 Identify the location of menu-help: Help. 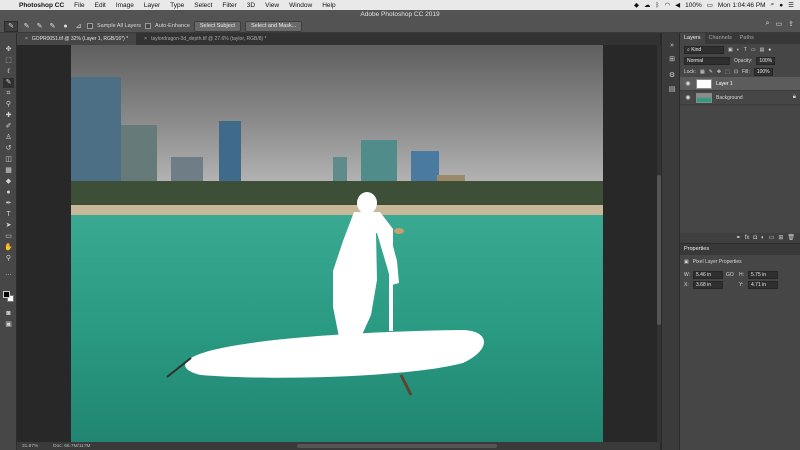
(328, 5).